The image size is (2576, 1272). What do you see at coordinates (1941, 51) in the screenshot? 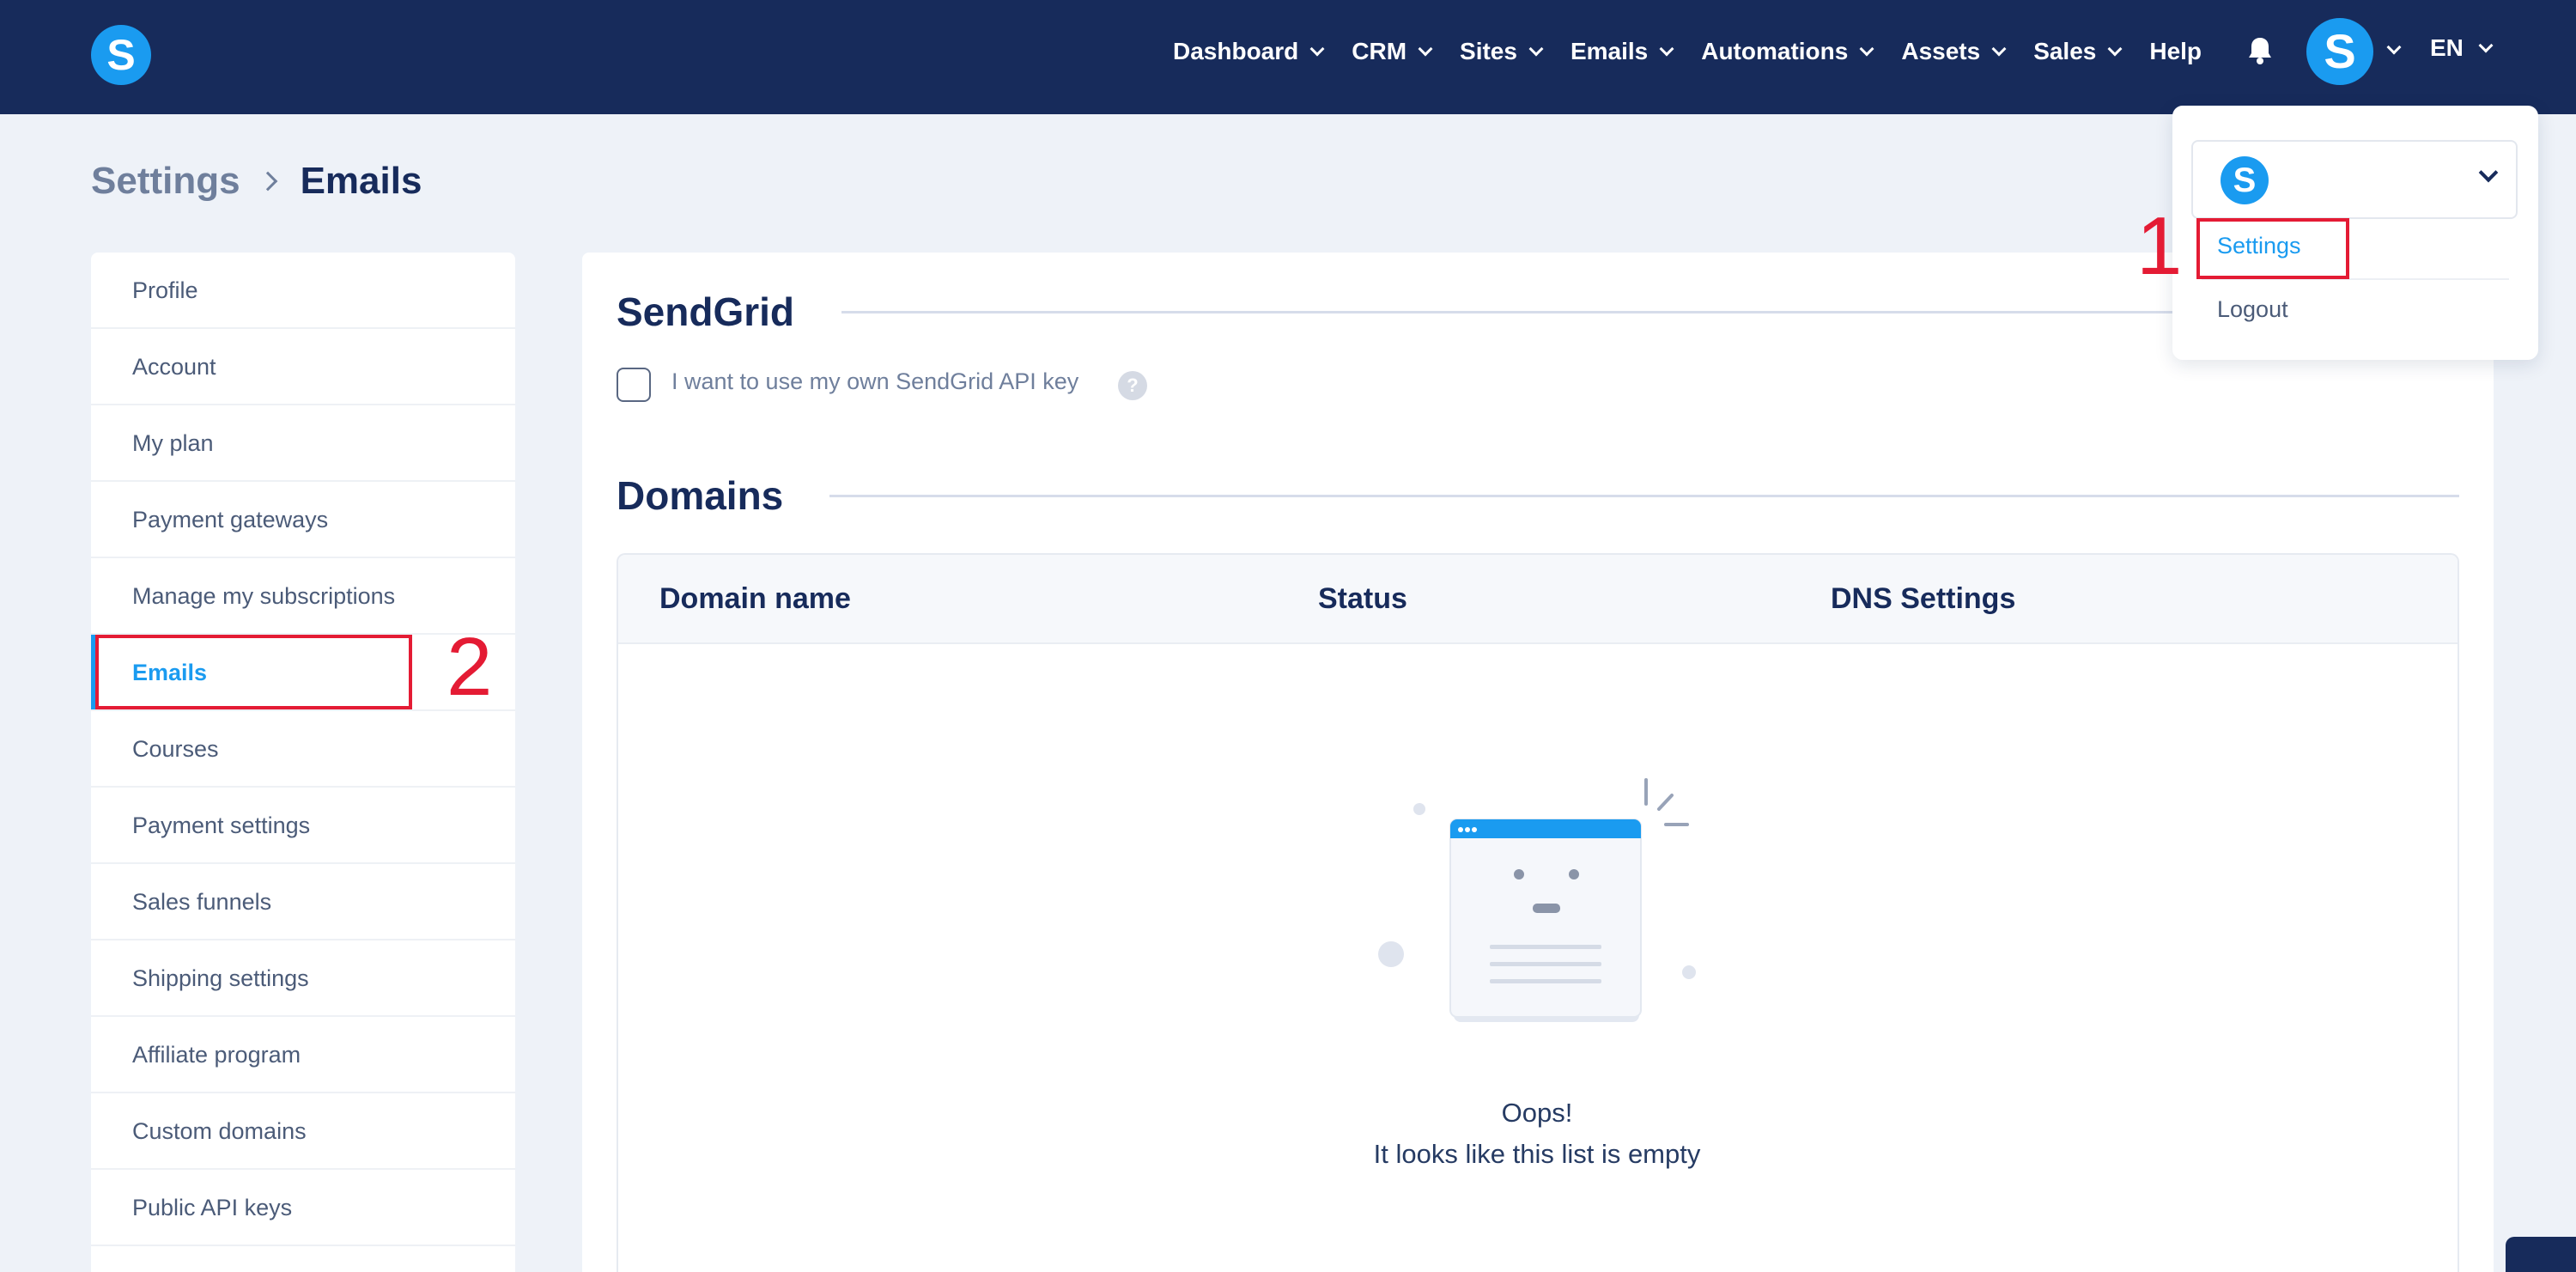
I see `nav-item-label: Assets` at bounding box center [1941, 51].